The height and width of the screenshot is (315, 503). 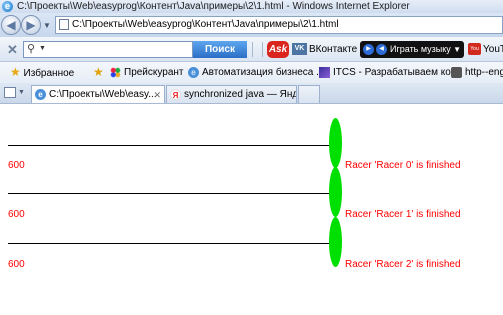 What do you see at coordinates (47, 25) in the screenshot?
I see `recent-pages-dropdown: ▼` at bounding box center [47, 25].